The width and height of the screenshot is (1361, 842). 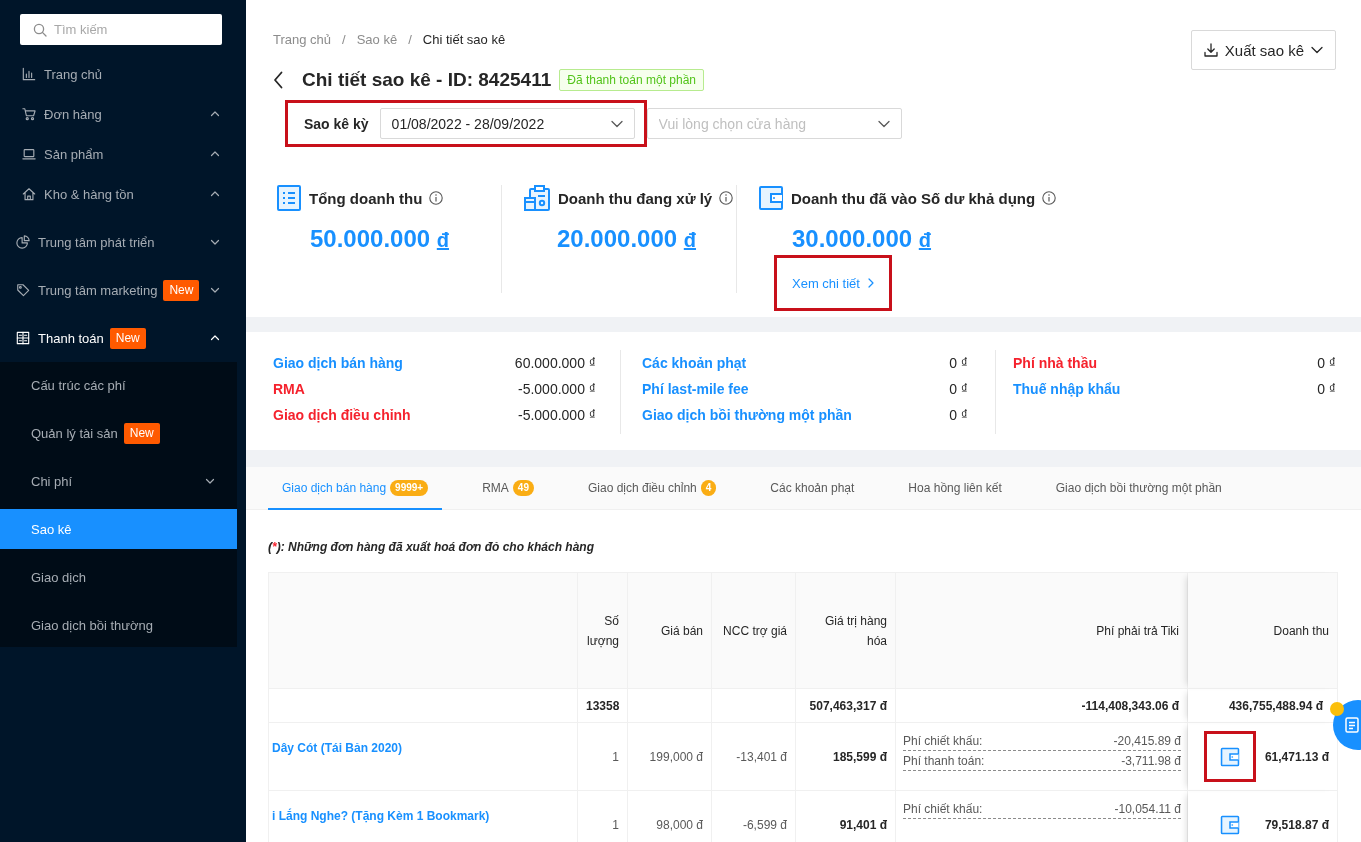 I want to click on note-text: (*): Những đơn hàng đã xuất hoá đơn đỏ cho khách hàng, so click(x=431, y=547).